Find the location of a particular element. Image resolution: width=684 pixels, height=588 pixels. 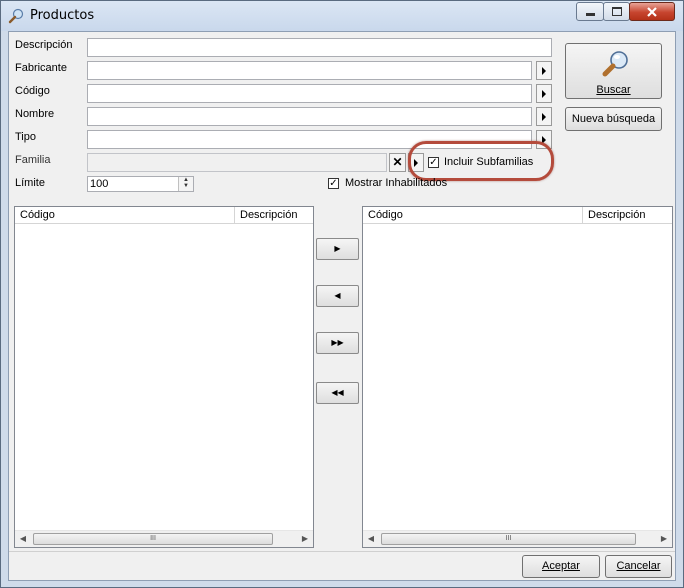

spin-down-icon: ▼ is located at coordinates (186, 186).